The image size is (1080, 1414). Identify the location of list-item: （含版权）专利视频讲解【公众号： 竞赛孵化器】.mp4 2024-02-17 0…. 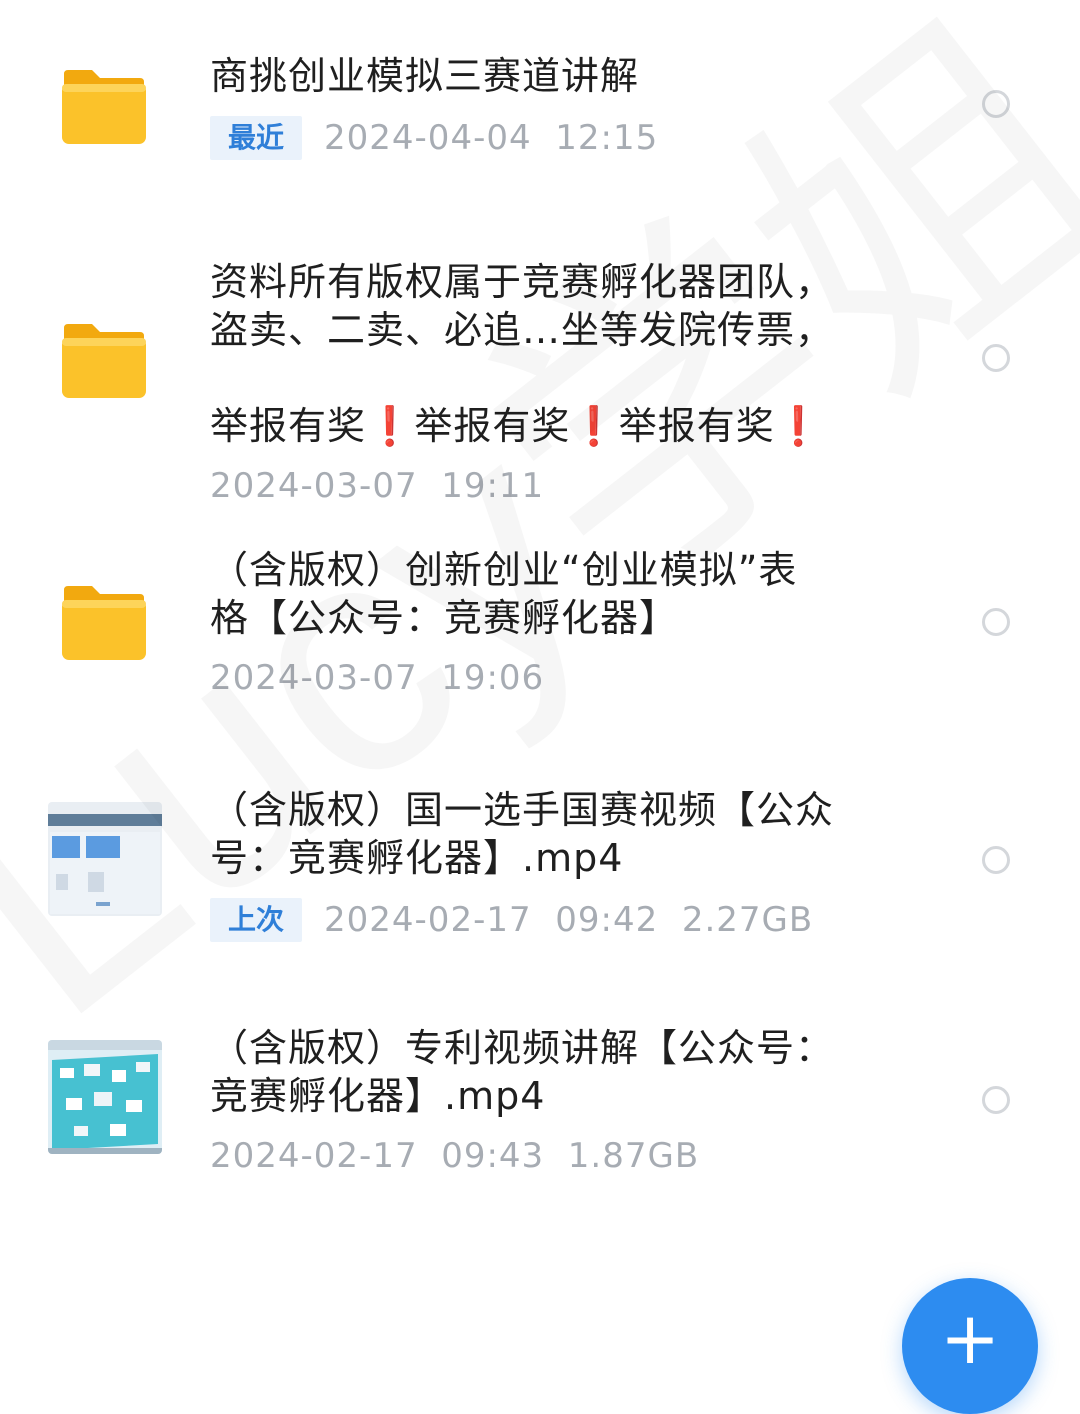
(540, 1109).